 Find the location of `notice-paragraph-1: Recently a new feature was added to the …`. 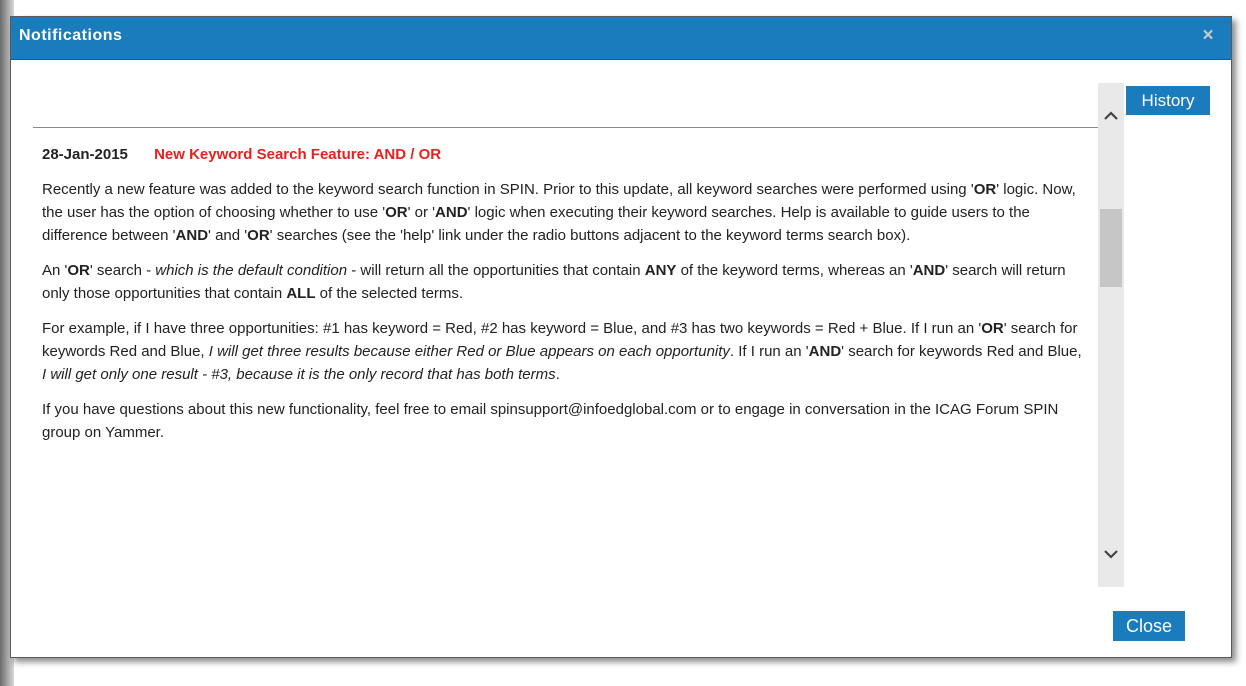

notice-paragraph-1: Recently a new feature was added to the … is located at coordinates (565, 212).